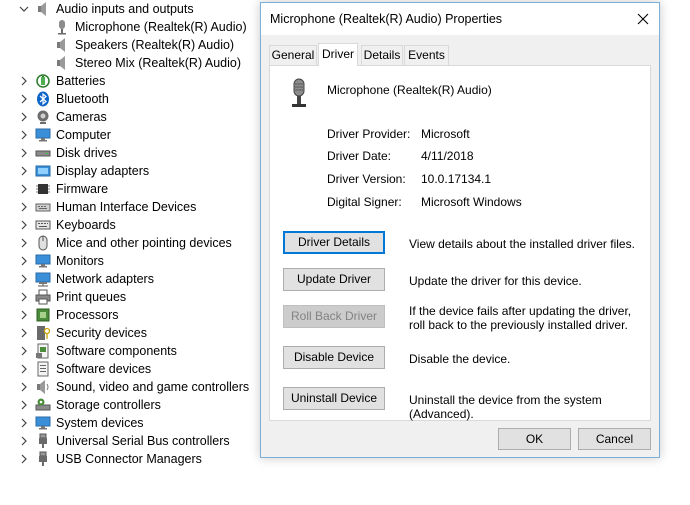 This screenshot has width=690, height=505. I want to click on tree-category-label: Display adapters, so click(103, 171).